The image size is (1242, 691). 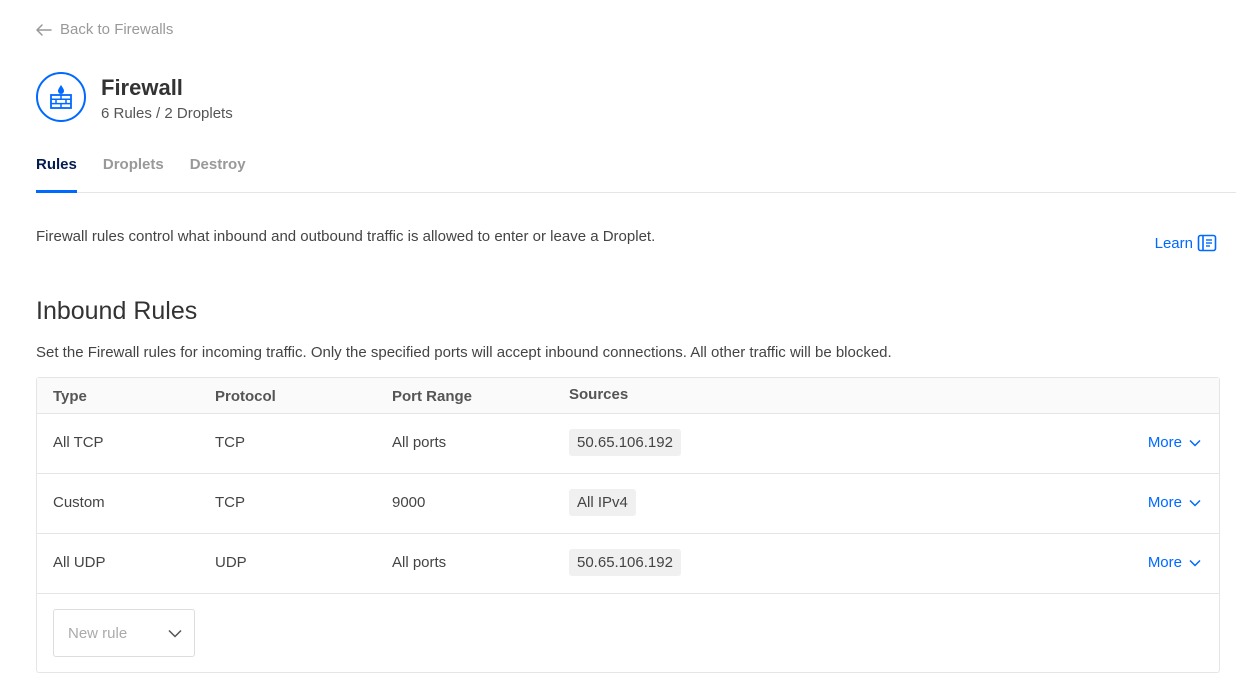 I want to click on inbound-rules-title: Inbound Rules, so click(x=117, y=311).